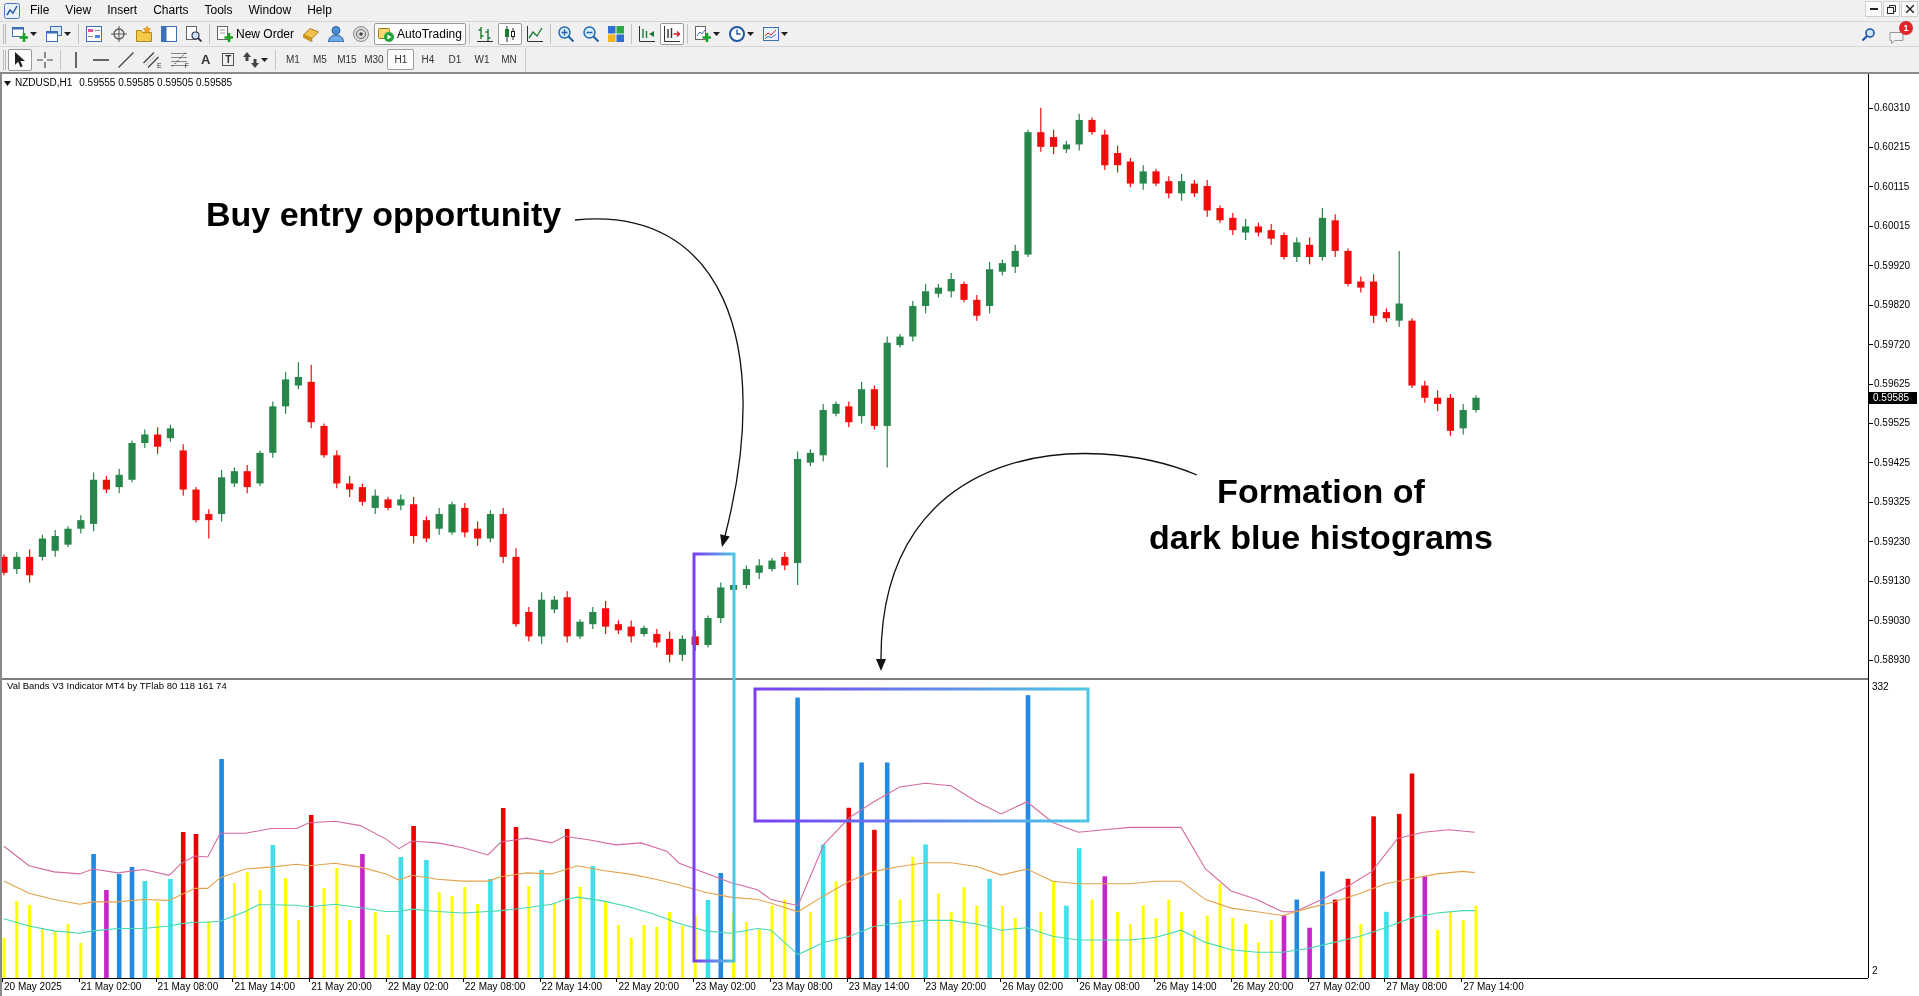 Image resolution: width=1919 pixels, height=996 pixels. I want to click on trend-line-icon, so click(126, 59).